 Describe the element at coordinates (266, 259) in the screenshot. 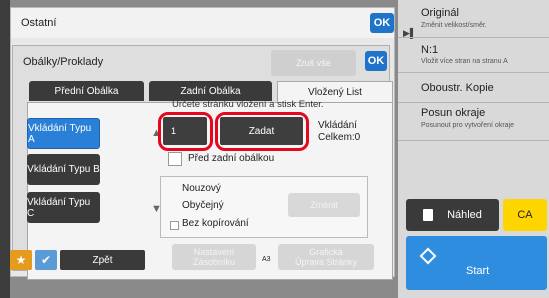

I see `paper-size-indicator: A3` at that location.